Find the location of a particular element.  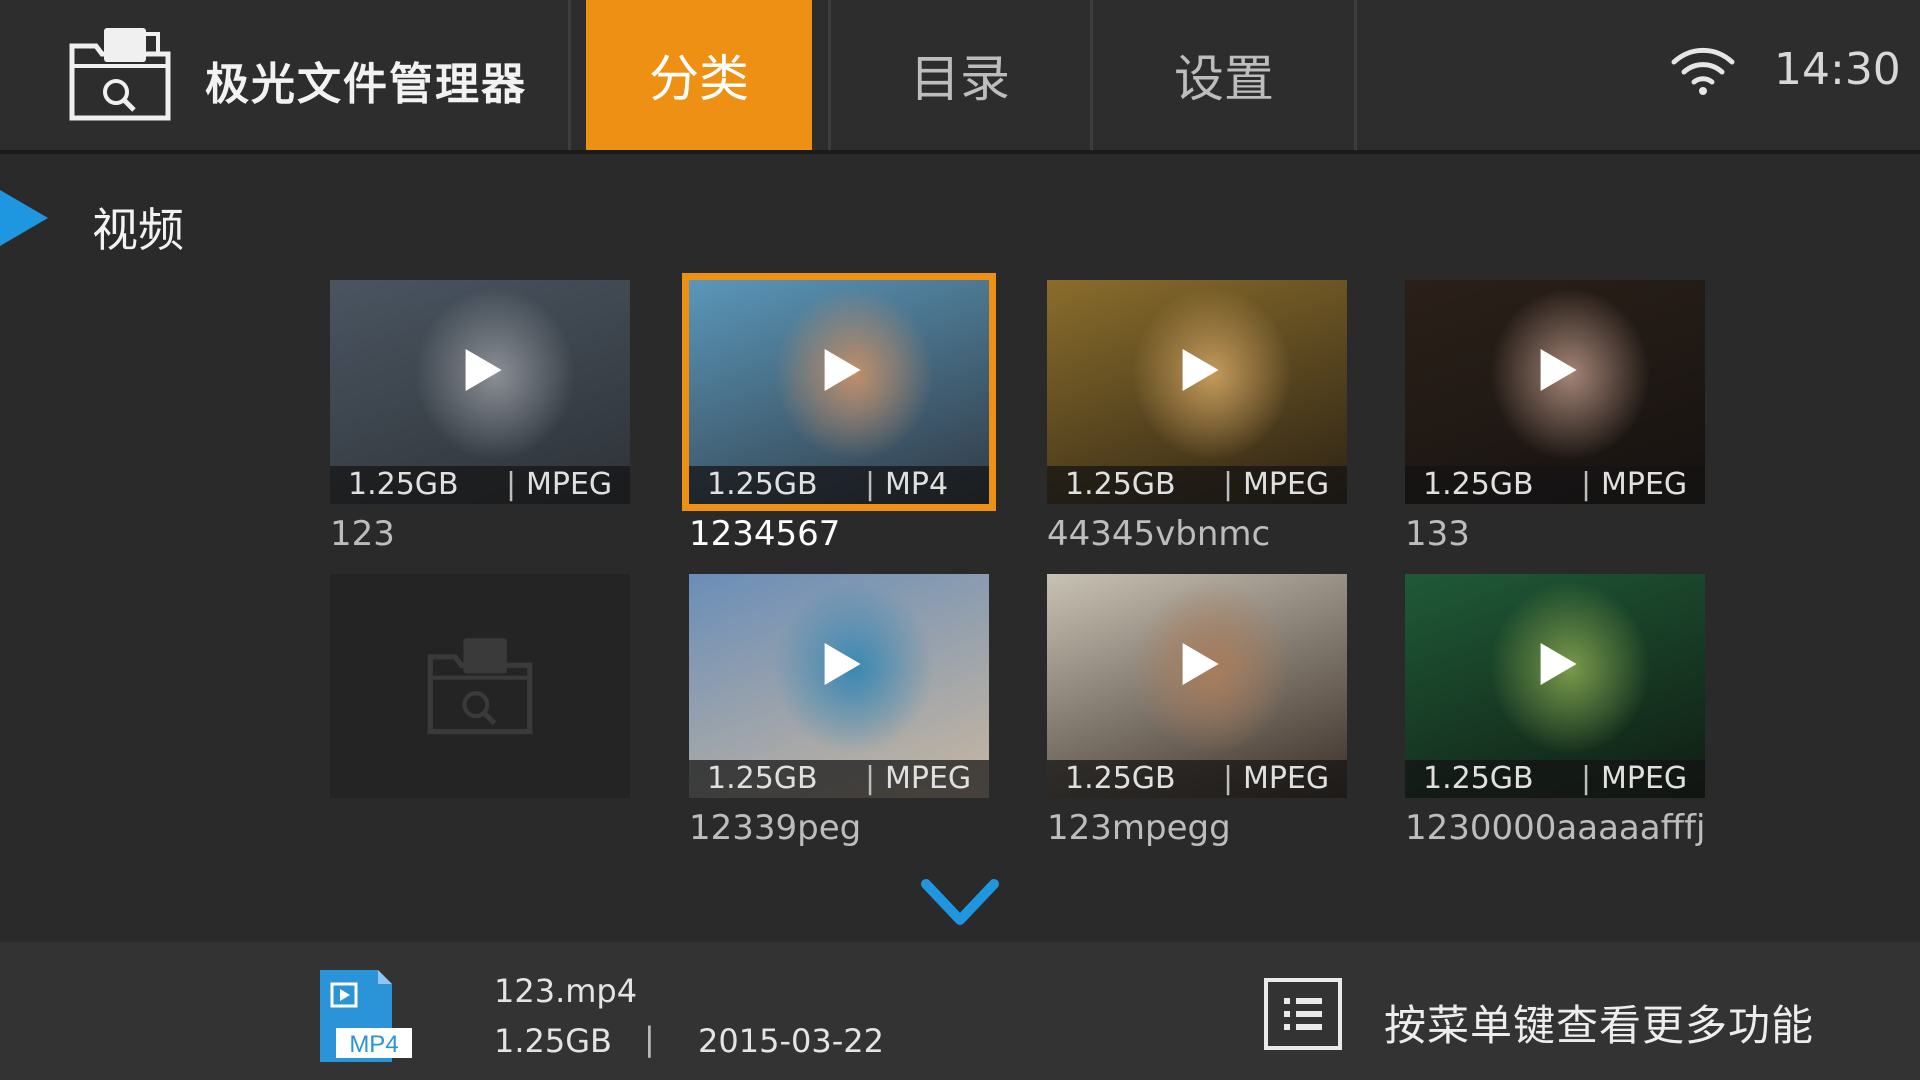

top-bar: 极光文件管理器 分类 目录 设置 14:30 is located at coordinates (960, 77).